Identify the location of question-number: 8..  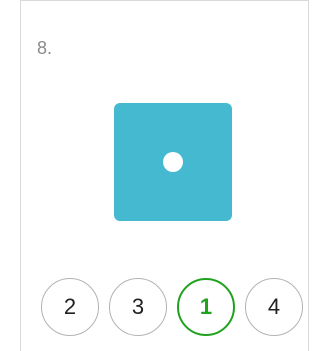
(45, 48).